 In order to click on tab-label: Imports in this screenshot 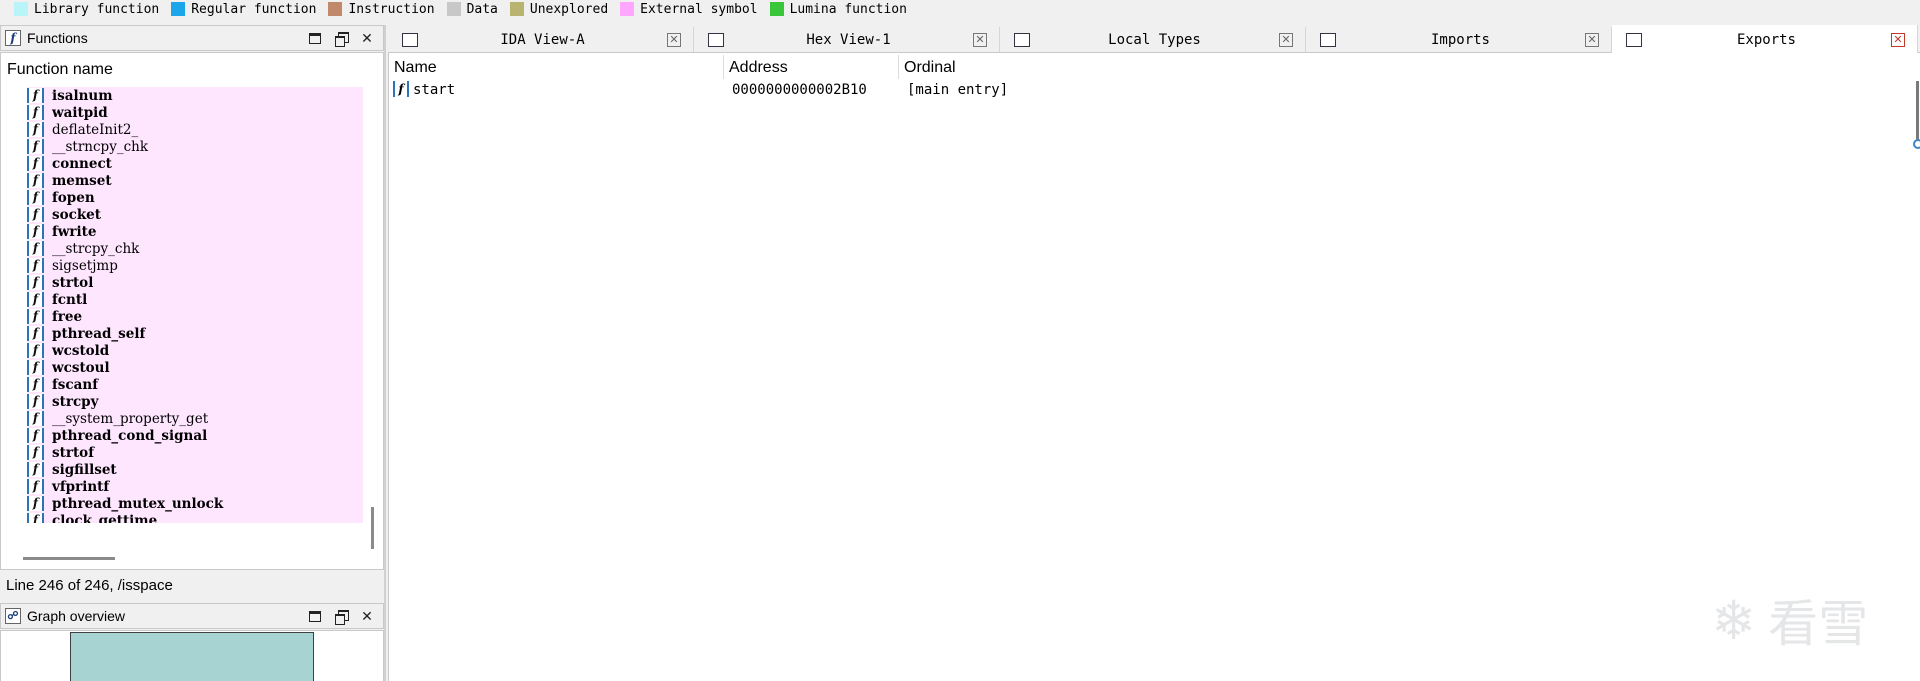, I will do `click(1460, 39)`.